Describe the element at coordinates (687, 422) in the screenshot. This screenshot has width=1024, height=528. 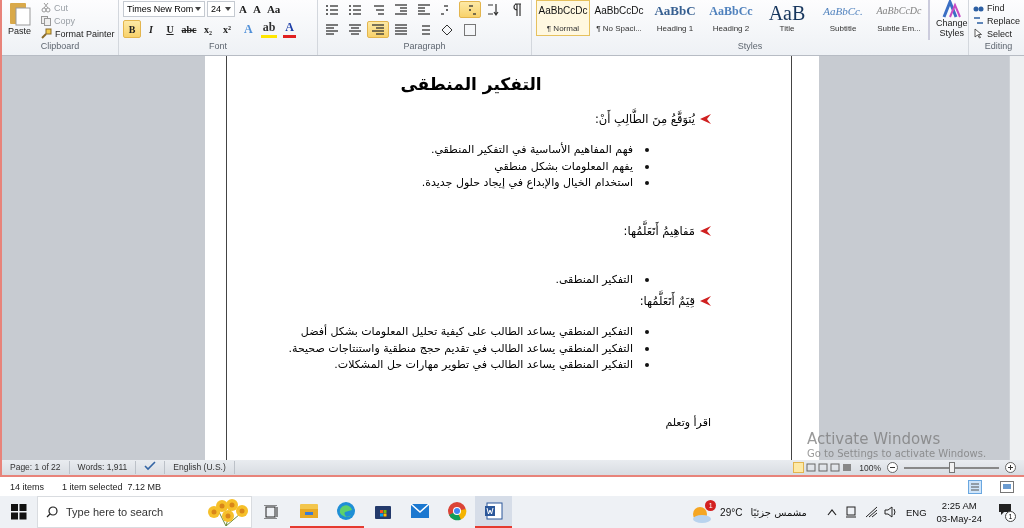
I see `closing-text: اقرأ وتعلم` at that location.